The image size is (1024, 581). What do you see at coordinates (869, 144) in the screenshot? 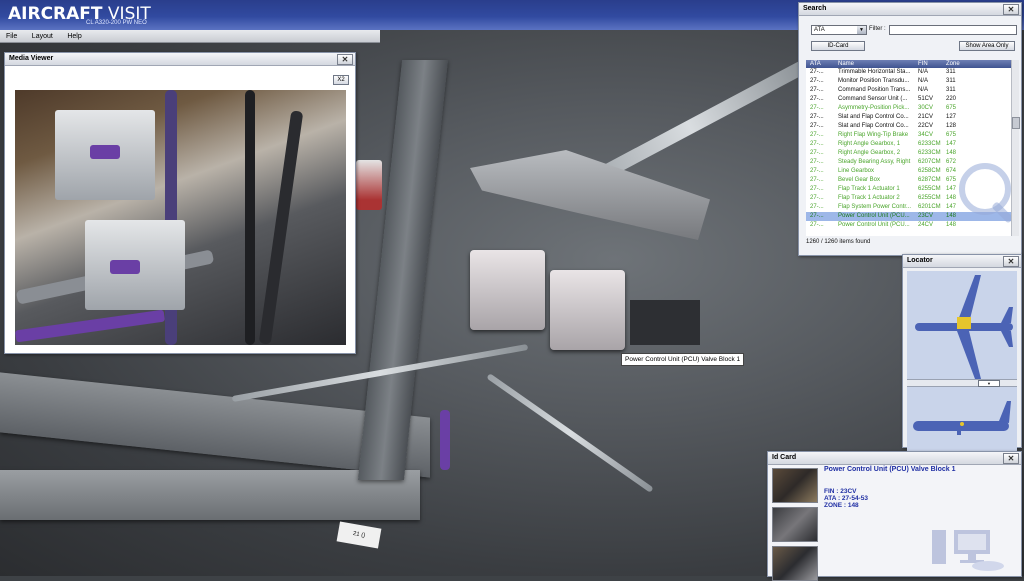
I see `cell-name: Right Angle Gearbox, 1` at bounding box center [869, 144].